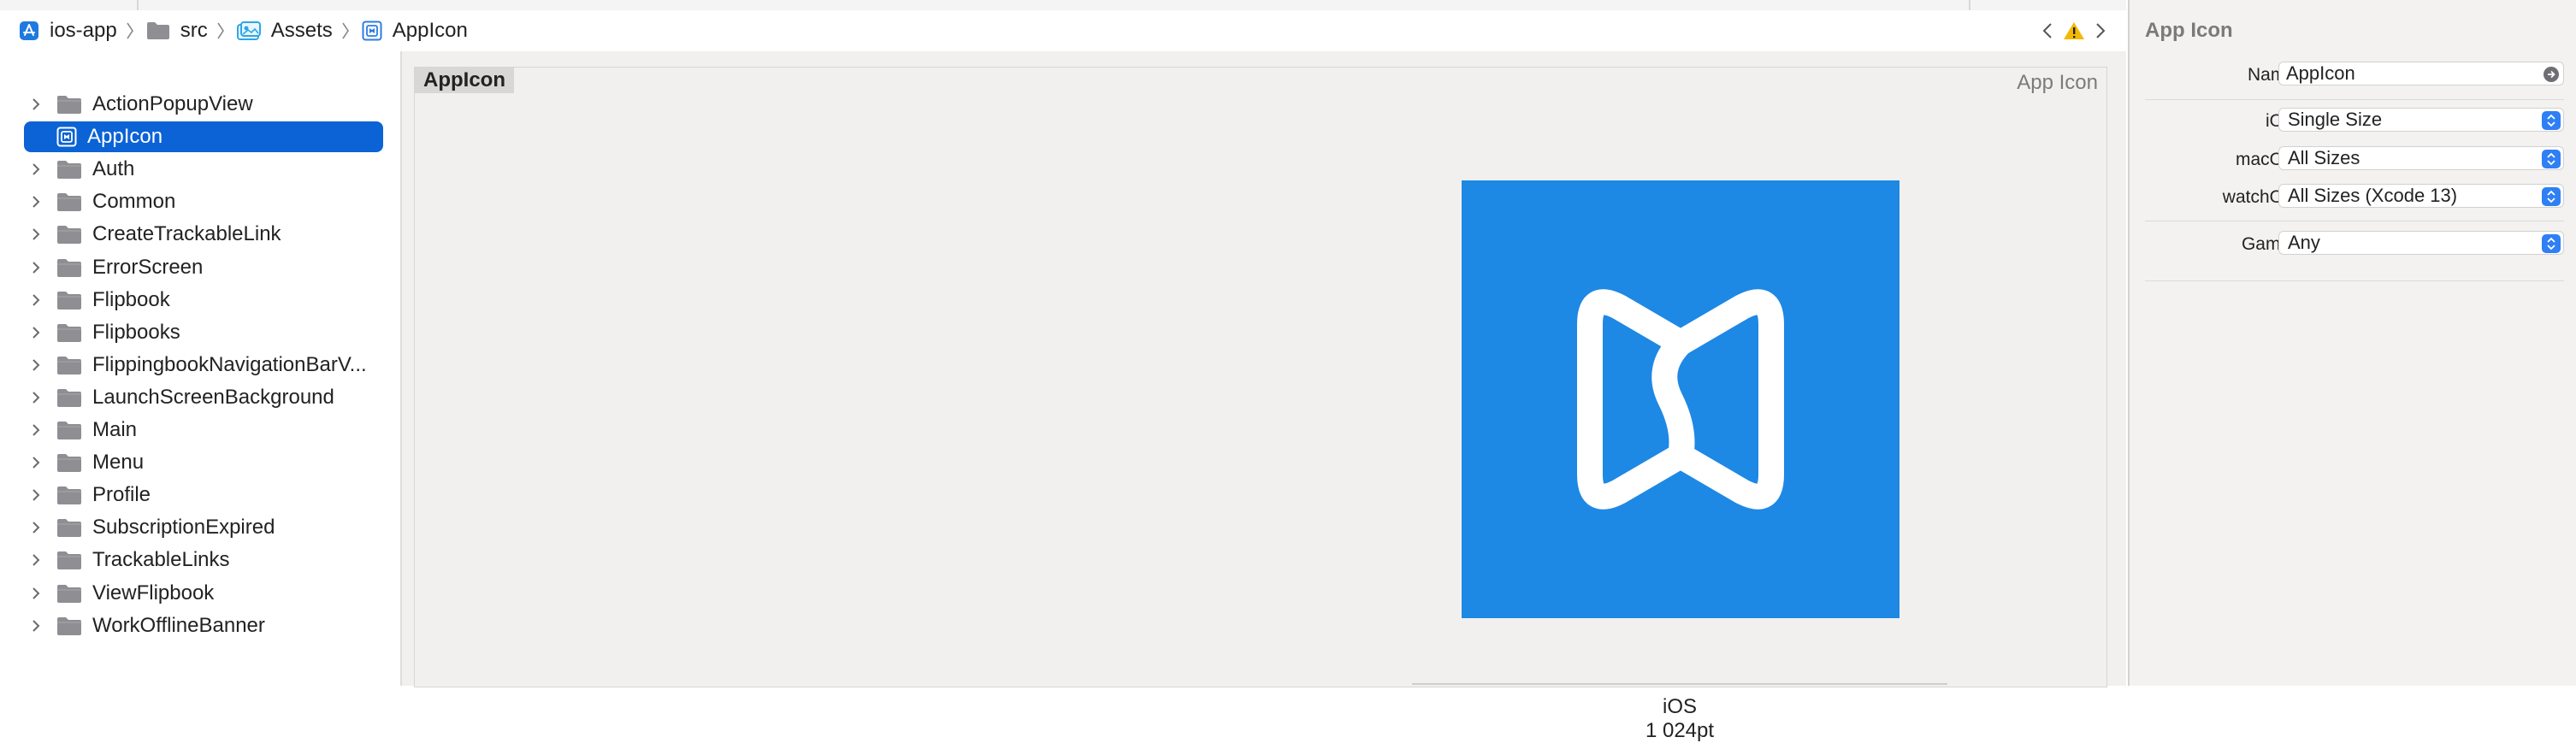 Image resolution: width=2576 pixels, height=743 pixels. Describe the element at coordinates (125, 137) in the screenshot. I see `asset-list-item-label: AppIcon` at that location.